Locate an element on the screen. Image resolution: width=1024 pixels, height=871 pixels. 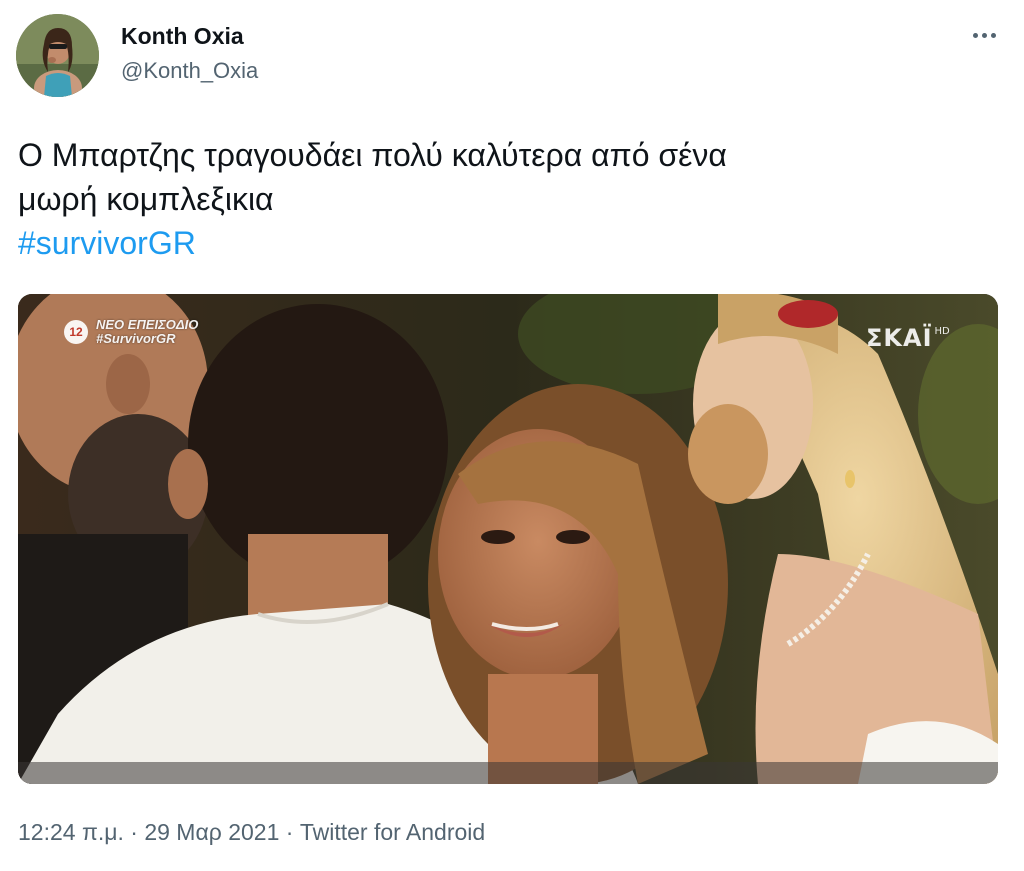
badge-line-2: #SurvivorGR is located at coordinates (136, 338).